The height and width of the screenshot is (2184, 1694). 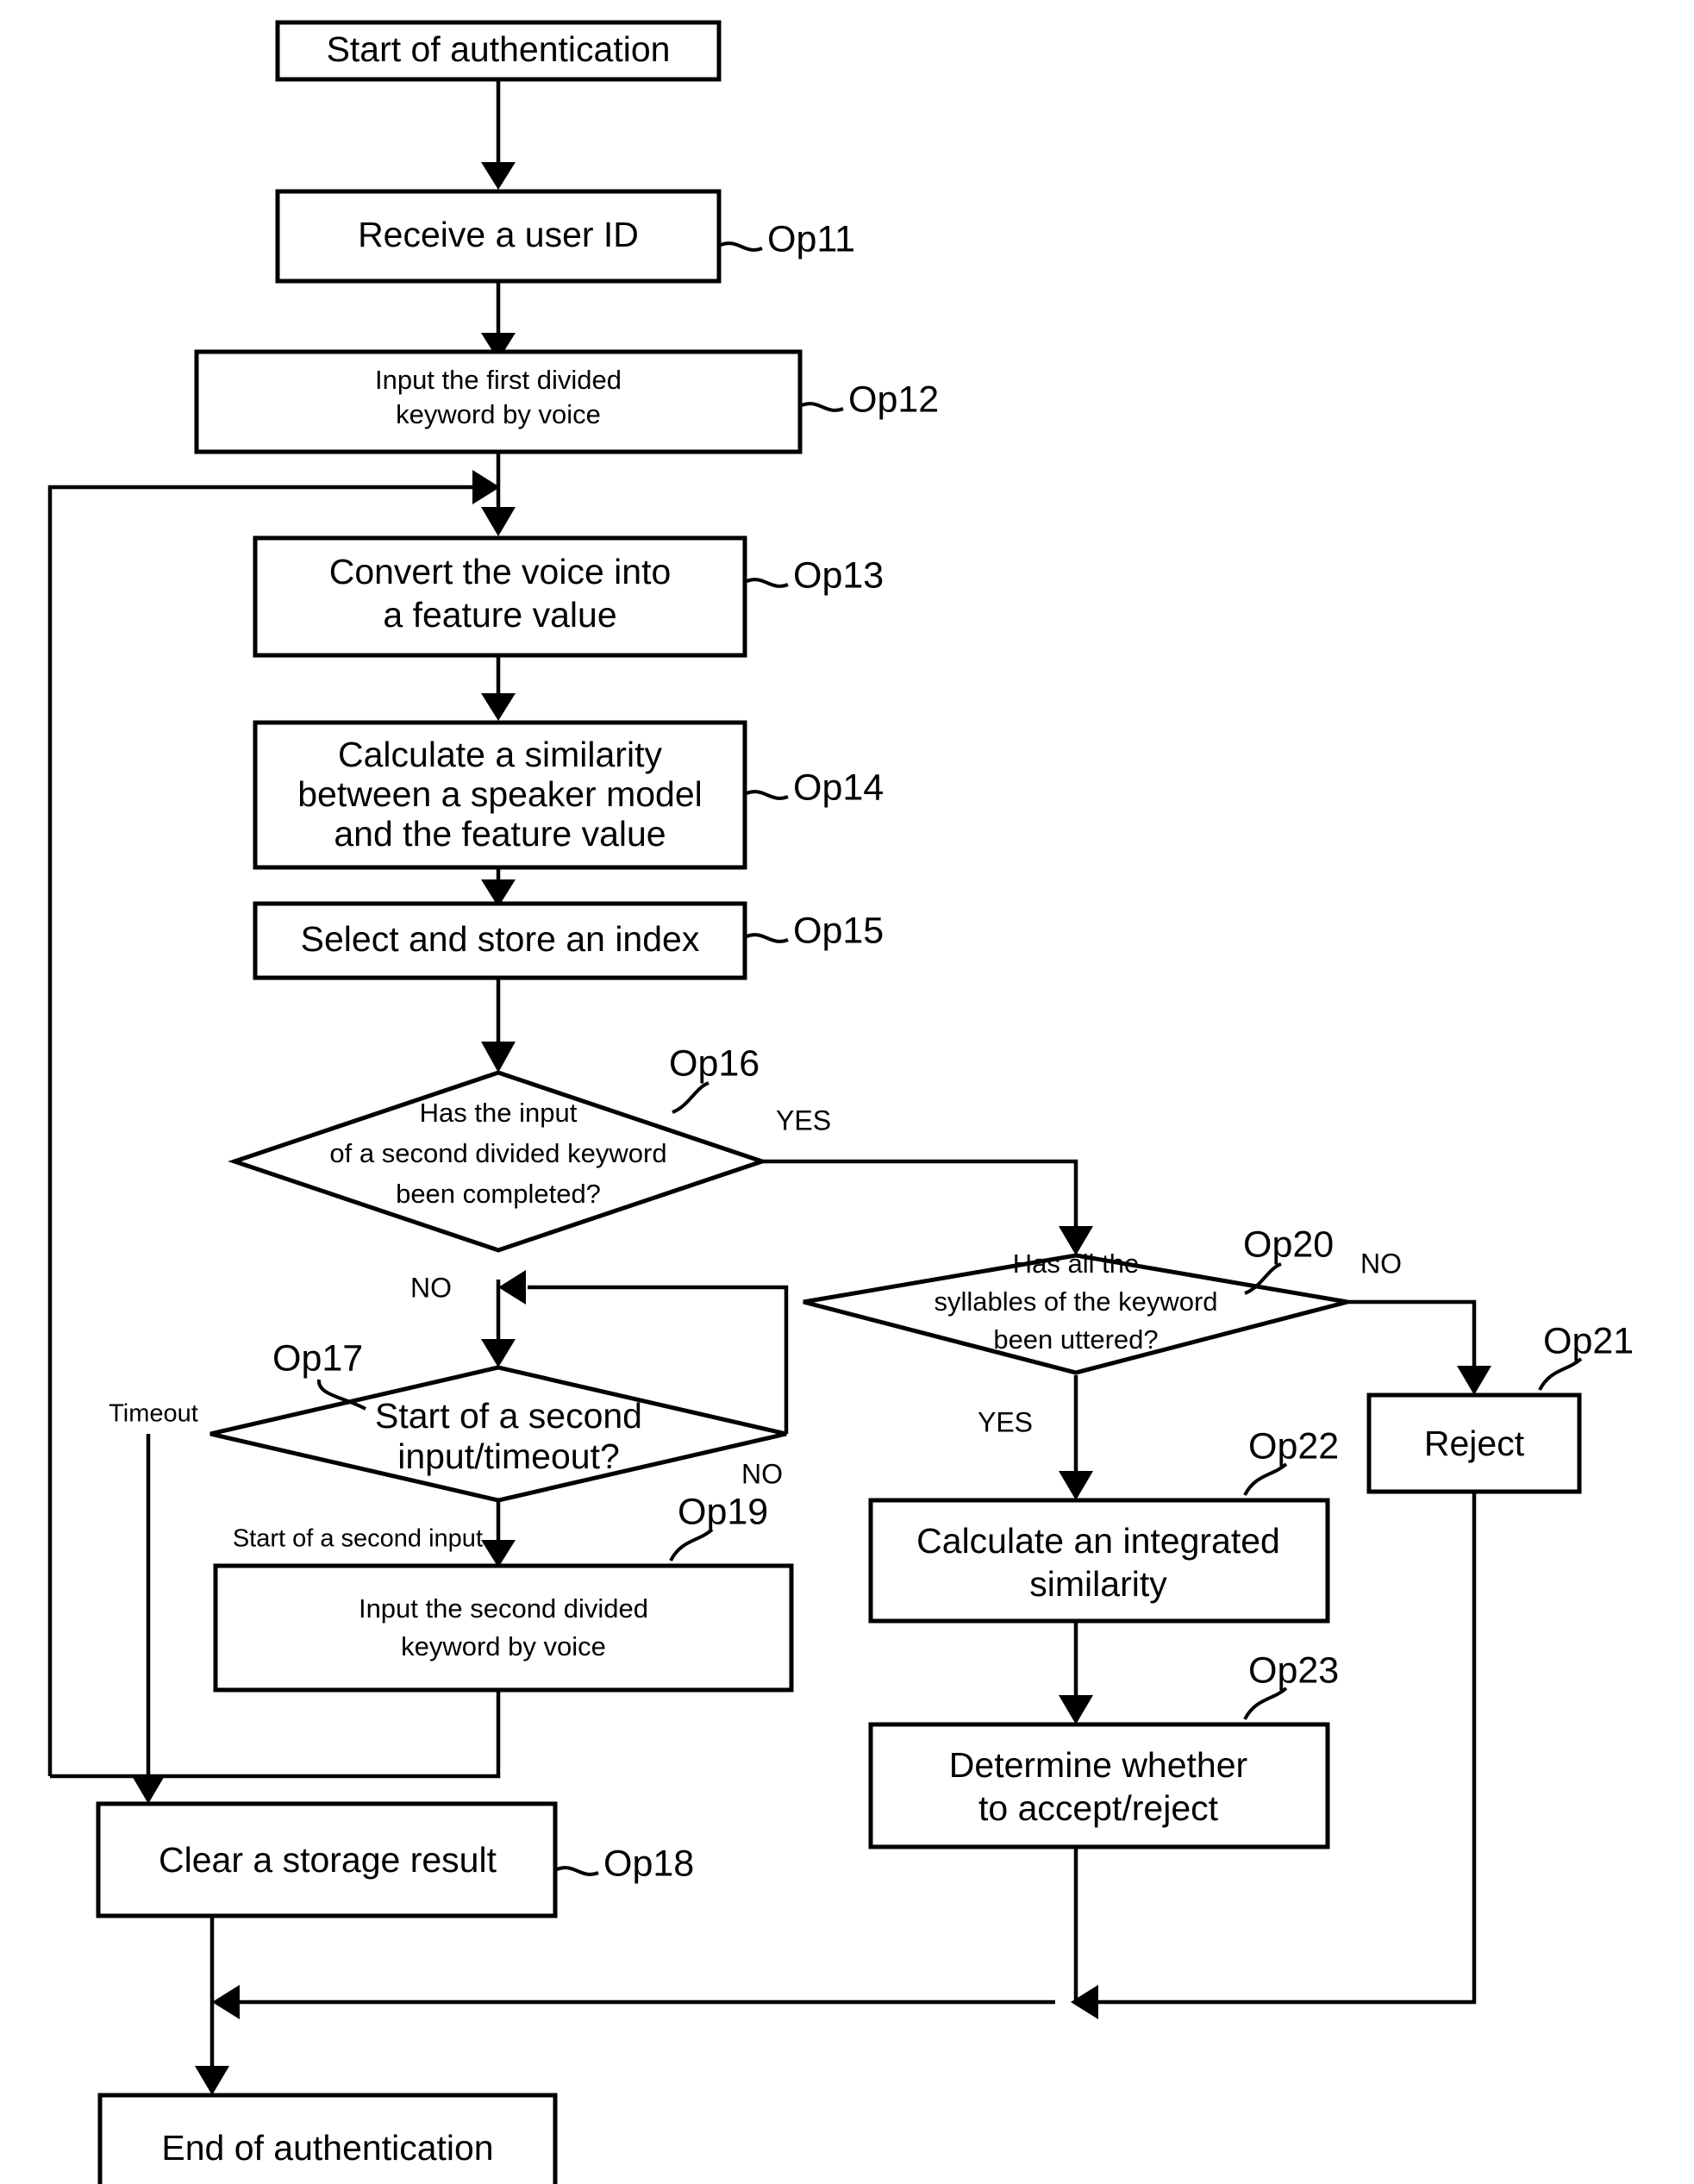 What do you see at coordinates (838, 787) in the screenshot?
I see `node-op14-tag: Op14` at bounding box center [838, 787].